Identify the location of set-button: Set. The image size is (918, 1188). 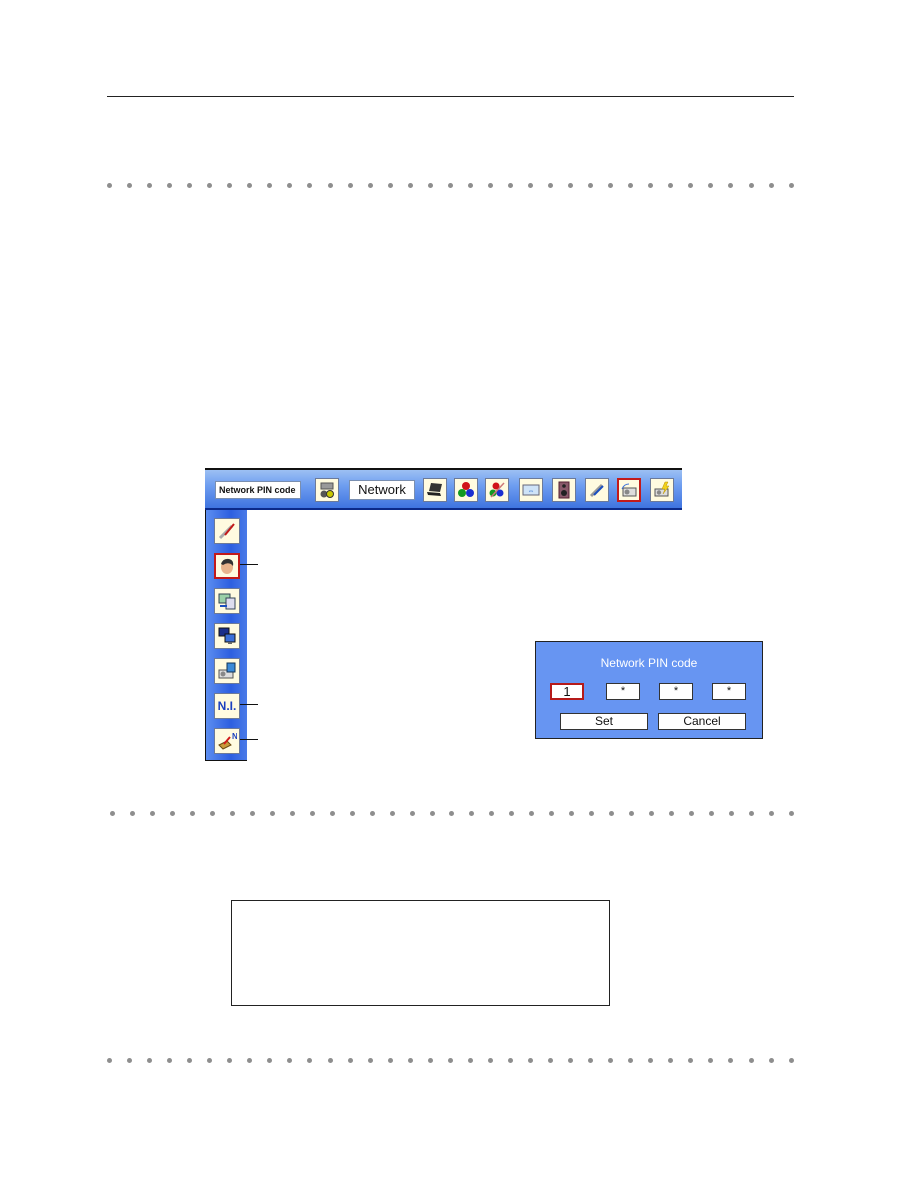
(604, 721).